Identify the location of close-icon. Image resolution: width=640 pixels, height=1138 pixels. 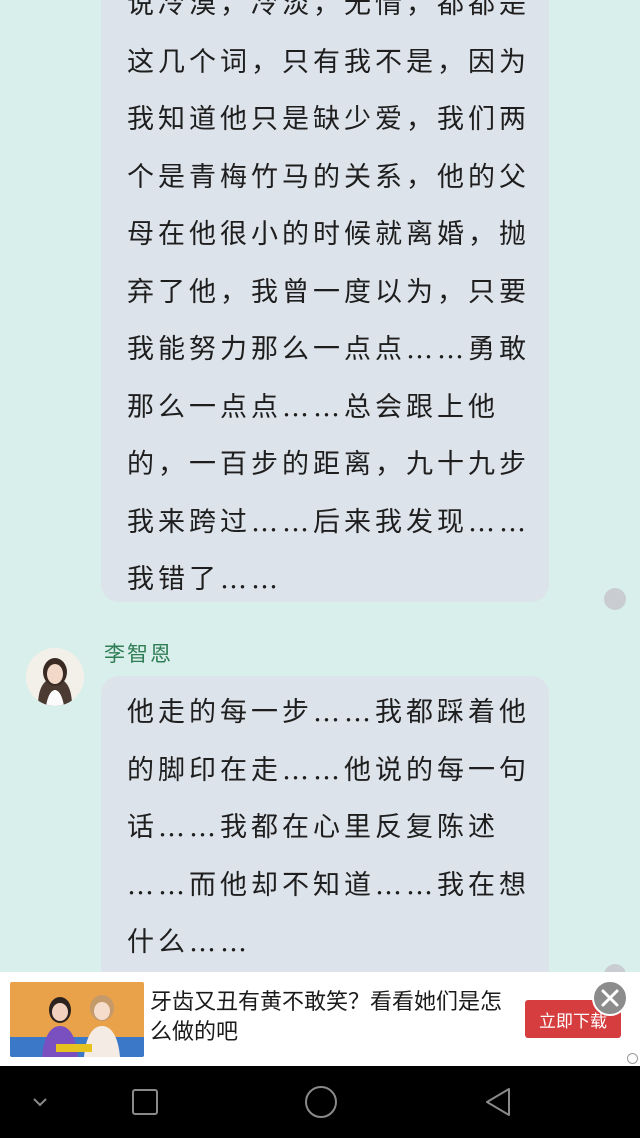
(610, 998).